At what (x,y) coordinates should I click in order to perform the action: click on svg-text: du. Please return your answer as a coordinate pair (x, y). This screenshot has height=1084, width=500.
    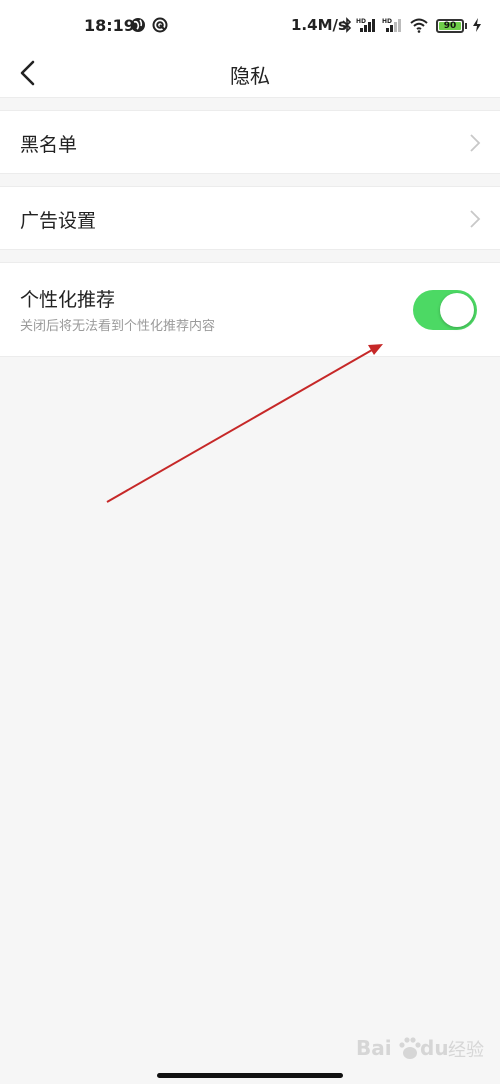
    Looking at the image, I should click on (434, 1048).